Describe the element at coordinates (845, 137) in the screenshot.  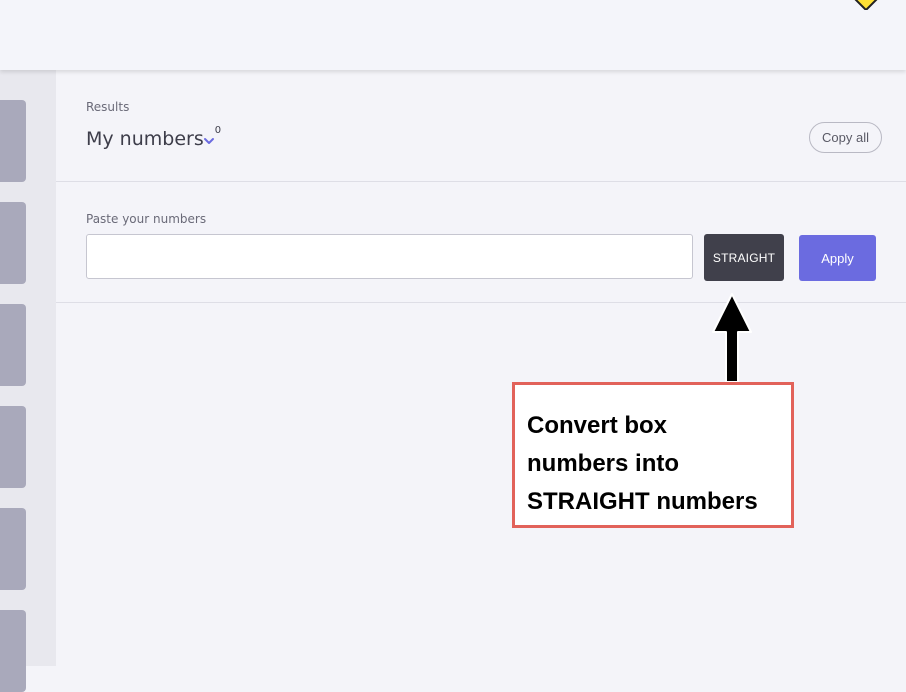
I see `copy-all-button: Copy all` at that location.